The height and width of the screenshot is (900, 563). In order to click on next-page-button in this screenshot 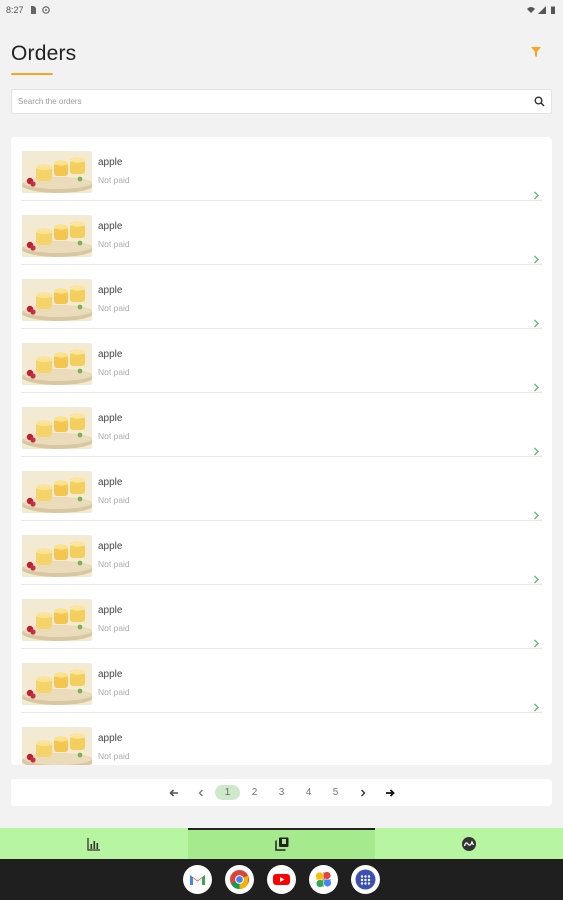, I will do `click(362, 793)`.